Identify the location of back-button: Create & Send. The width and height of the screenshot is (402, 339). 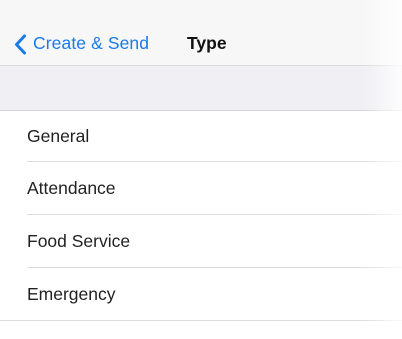
(81, 44).